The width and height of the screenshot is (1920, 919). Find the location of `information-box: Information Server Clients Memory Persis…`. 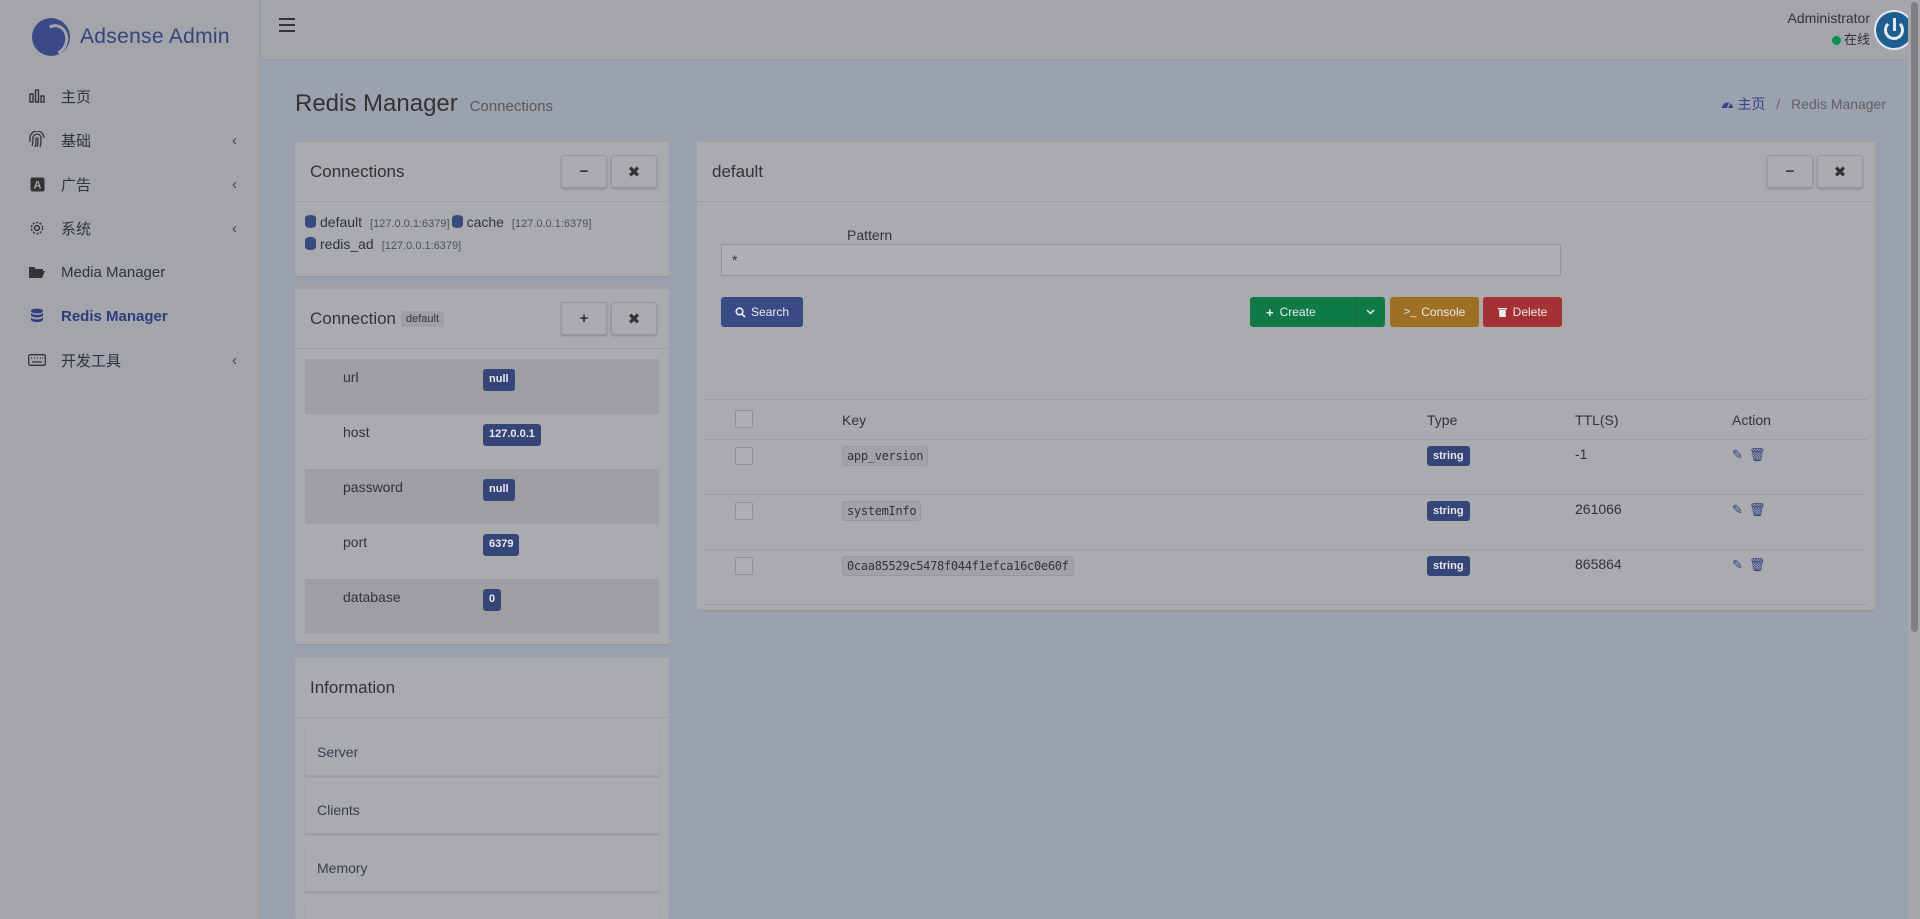

information-box: Information Server Clients Memory Persis… is located at coordinates (482, 787).